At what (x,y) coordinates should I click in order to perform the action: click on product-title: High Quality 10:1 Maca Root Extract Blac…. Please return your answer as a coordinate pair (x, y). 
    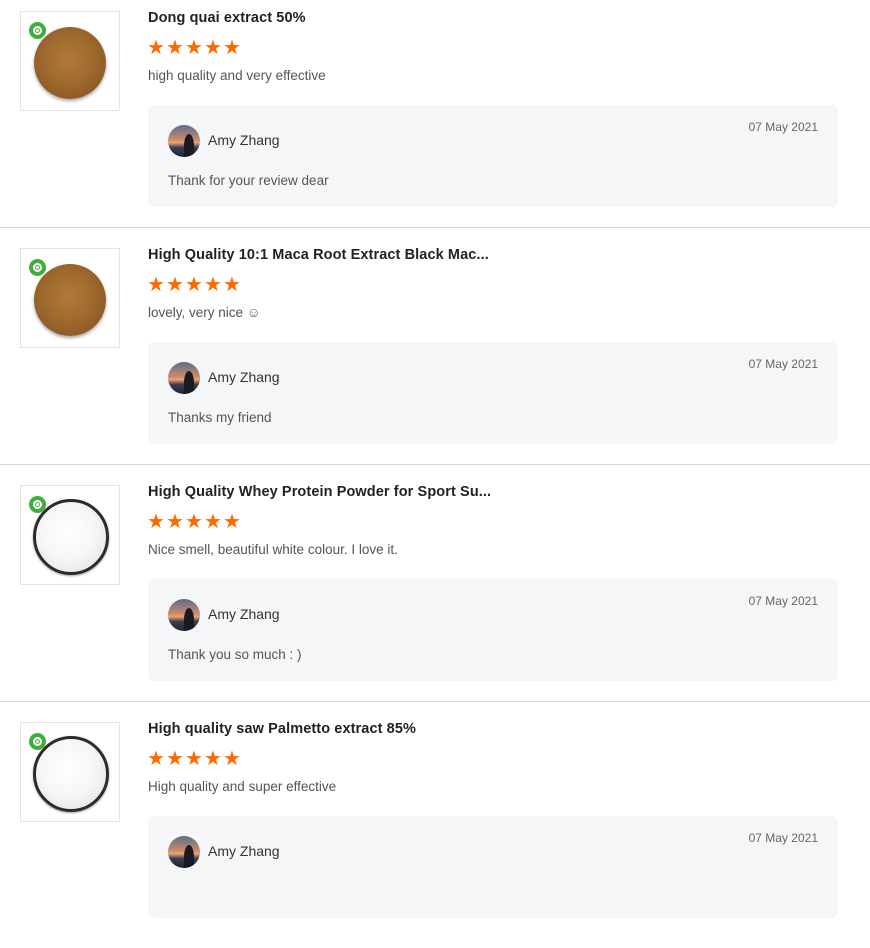
    Looking at the image, I should click on (318, 255).